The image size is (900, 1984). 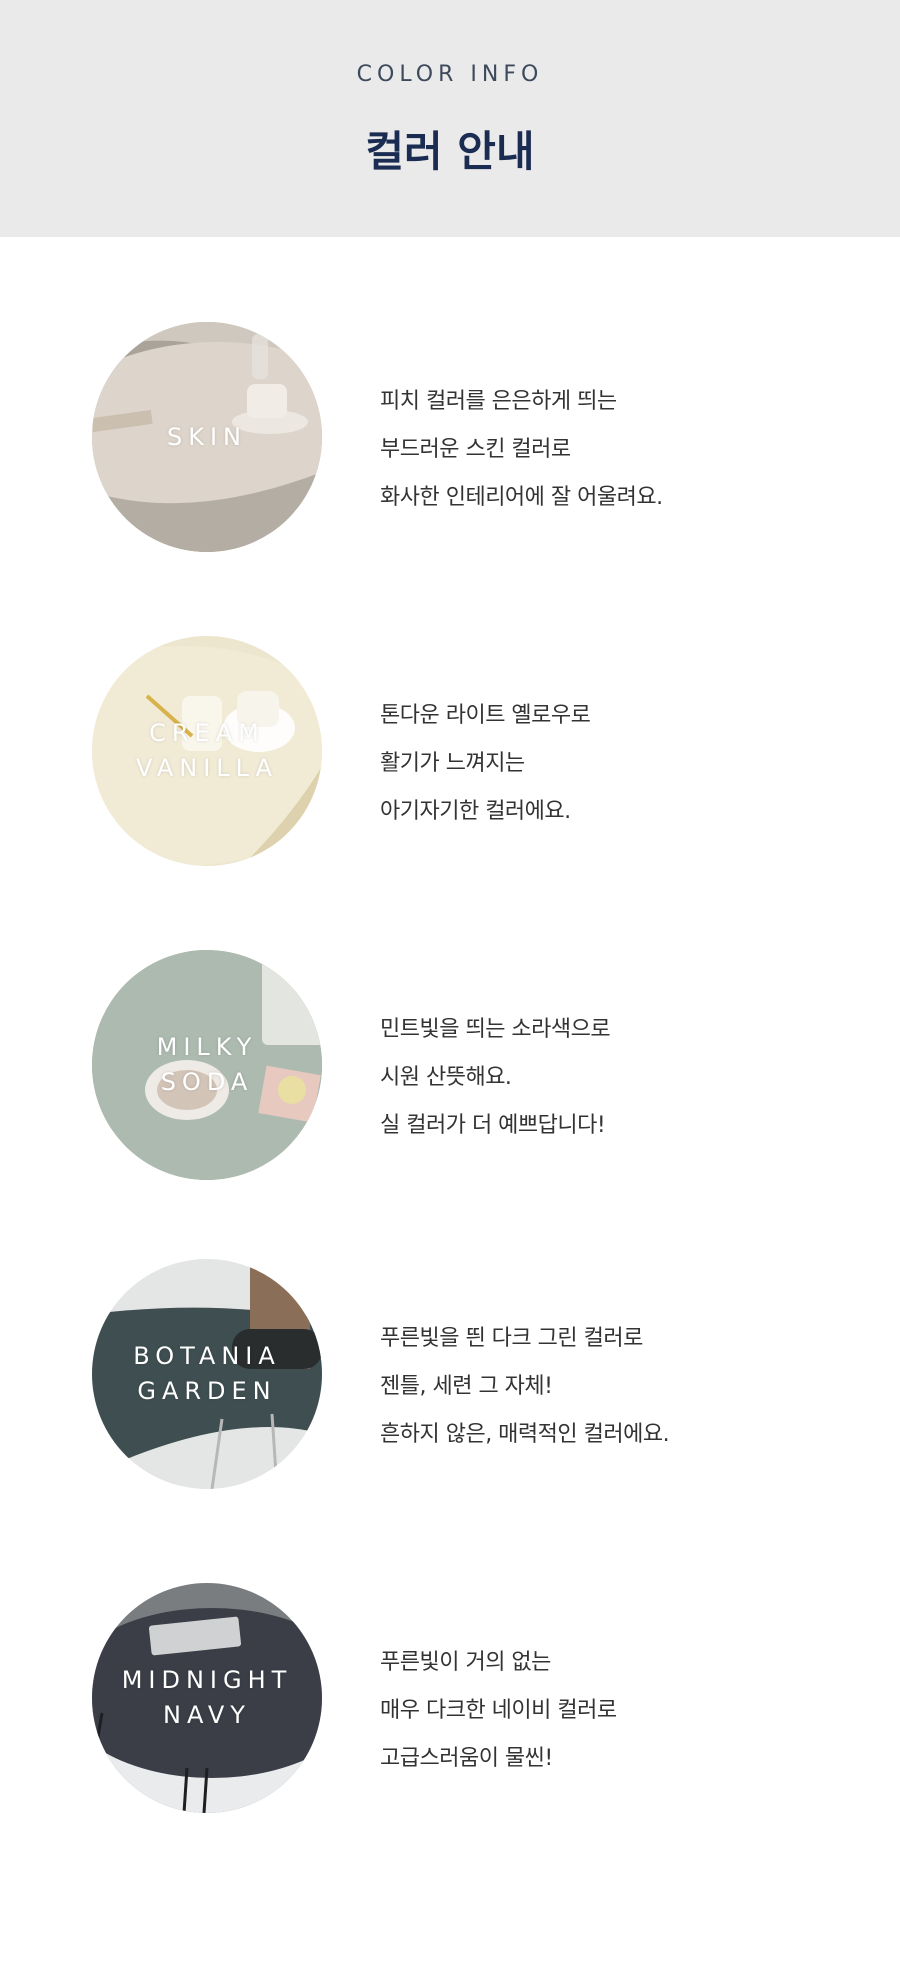 I want to click on color-label-line: SODA, so click(x=207, y=1082).